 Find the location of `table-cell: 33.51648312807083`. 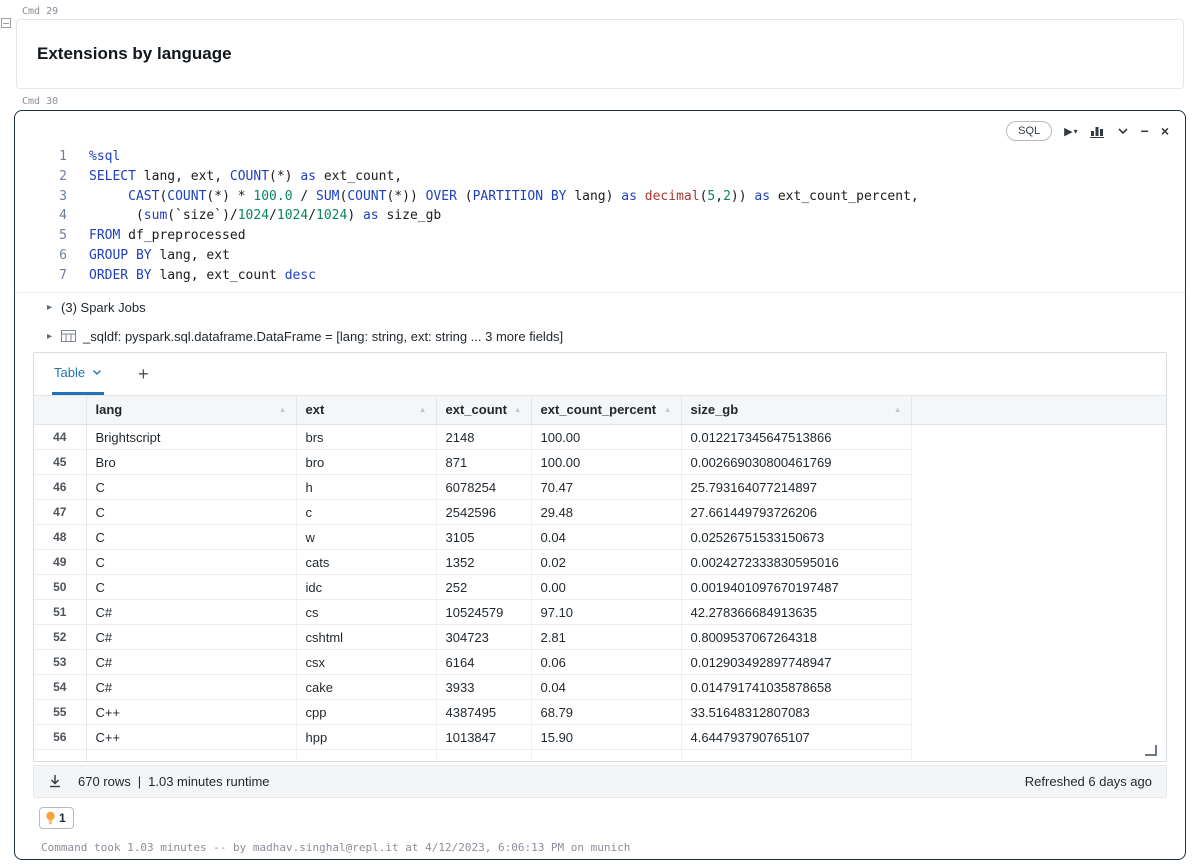

table-cell: 33.51648312807083 is located at coordinates (796, 712).